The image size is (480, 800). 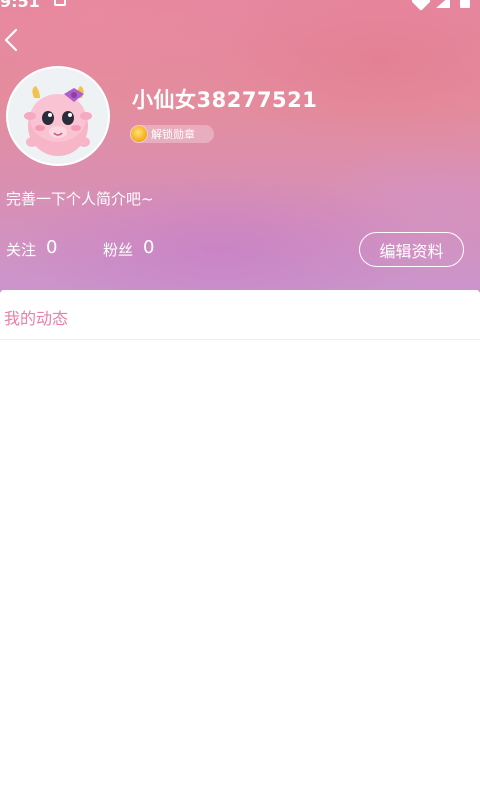 What do you see at coordinates (58, 121) in the screenshot?
I see `pink-monster-avatar-icon` at bounding box center [58, 121].